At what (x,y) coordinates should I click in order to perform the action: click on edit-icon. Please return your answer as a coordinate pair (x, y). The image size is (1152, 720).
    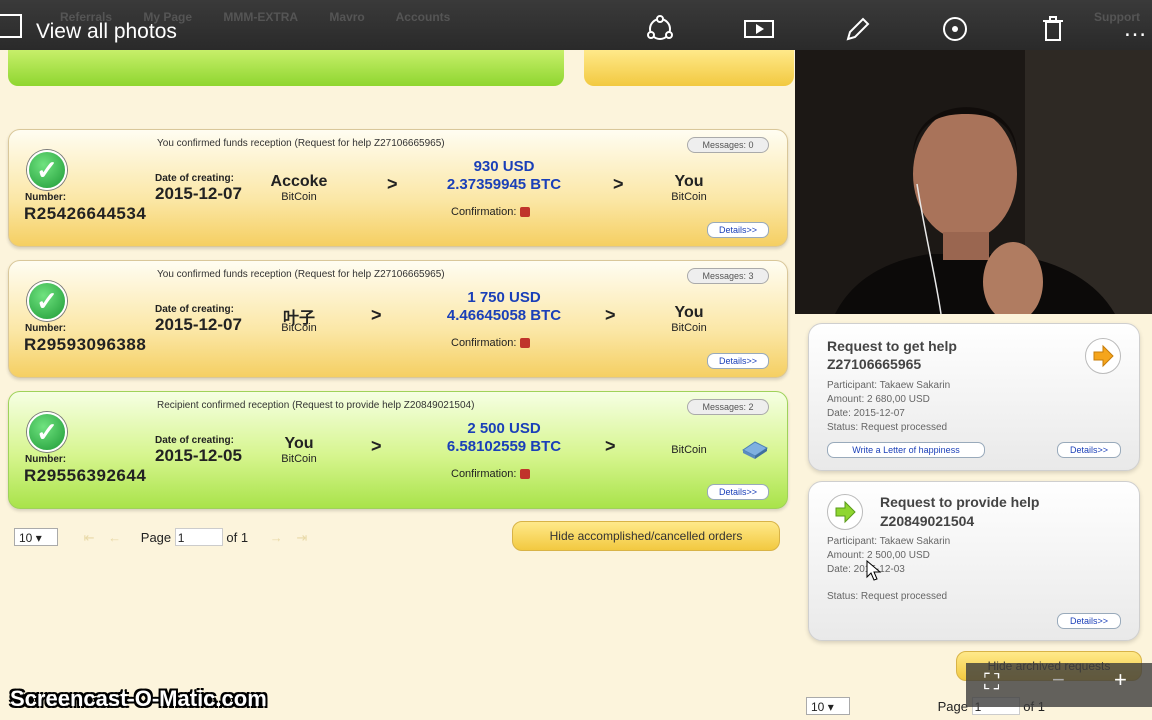
    Looking at the image, I should click on (857, 29).